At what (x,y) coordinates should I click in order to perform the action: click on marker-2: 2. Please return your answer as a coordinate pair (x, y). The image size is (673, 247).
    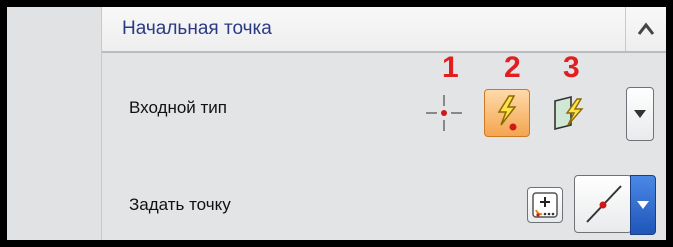
    Looking at the image, I should click on (512, 67).